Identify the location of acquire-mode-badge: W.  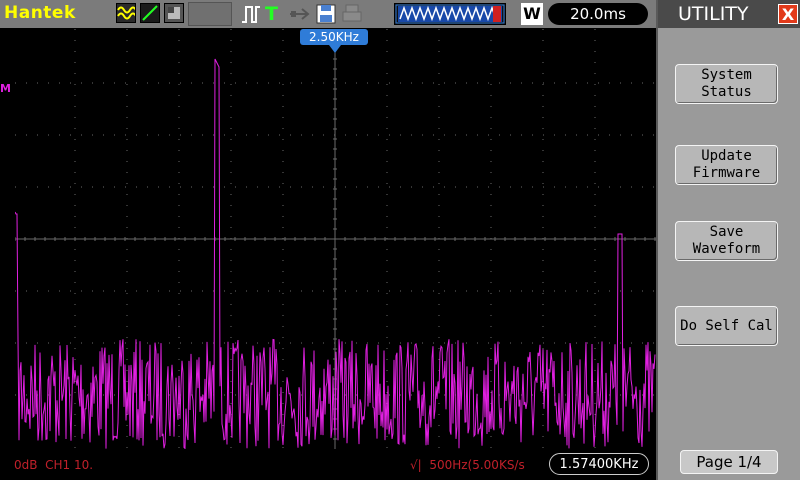
(532, 14).